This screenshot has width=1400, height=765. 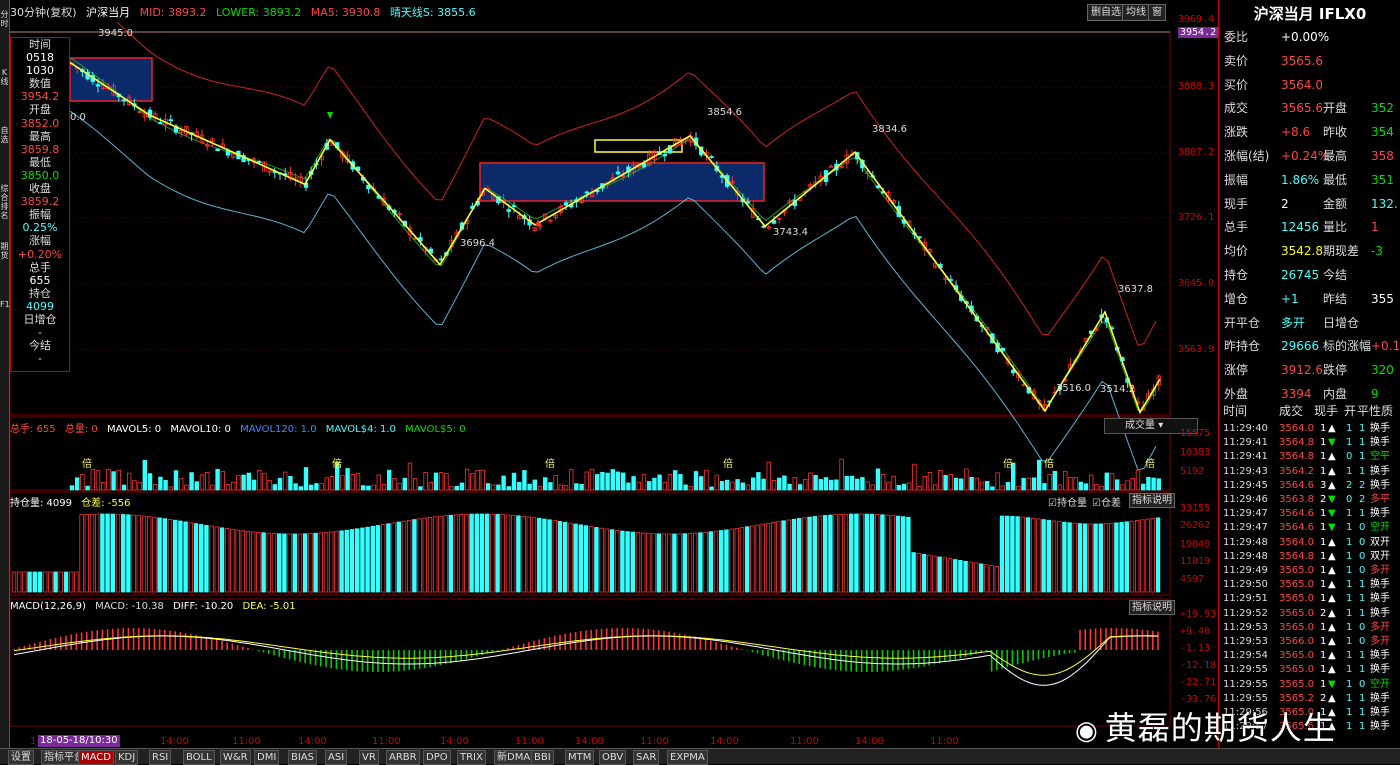 I want to click on left-nav-item: K线, so click(x=4, y=93).